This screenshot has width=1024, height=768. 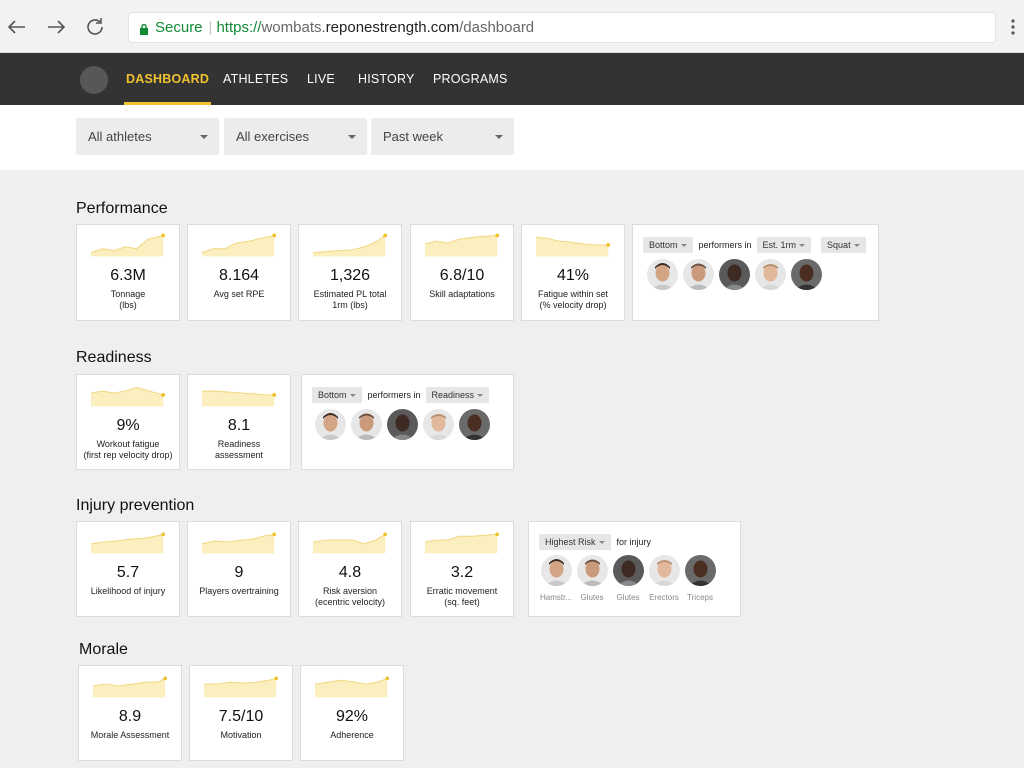 What do you see at coordinates (272, 136) in the screenshot?
I see `exercises-filter-value: All exercises` at bounding box center [272, 136].